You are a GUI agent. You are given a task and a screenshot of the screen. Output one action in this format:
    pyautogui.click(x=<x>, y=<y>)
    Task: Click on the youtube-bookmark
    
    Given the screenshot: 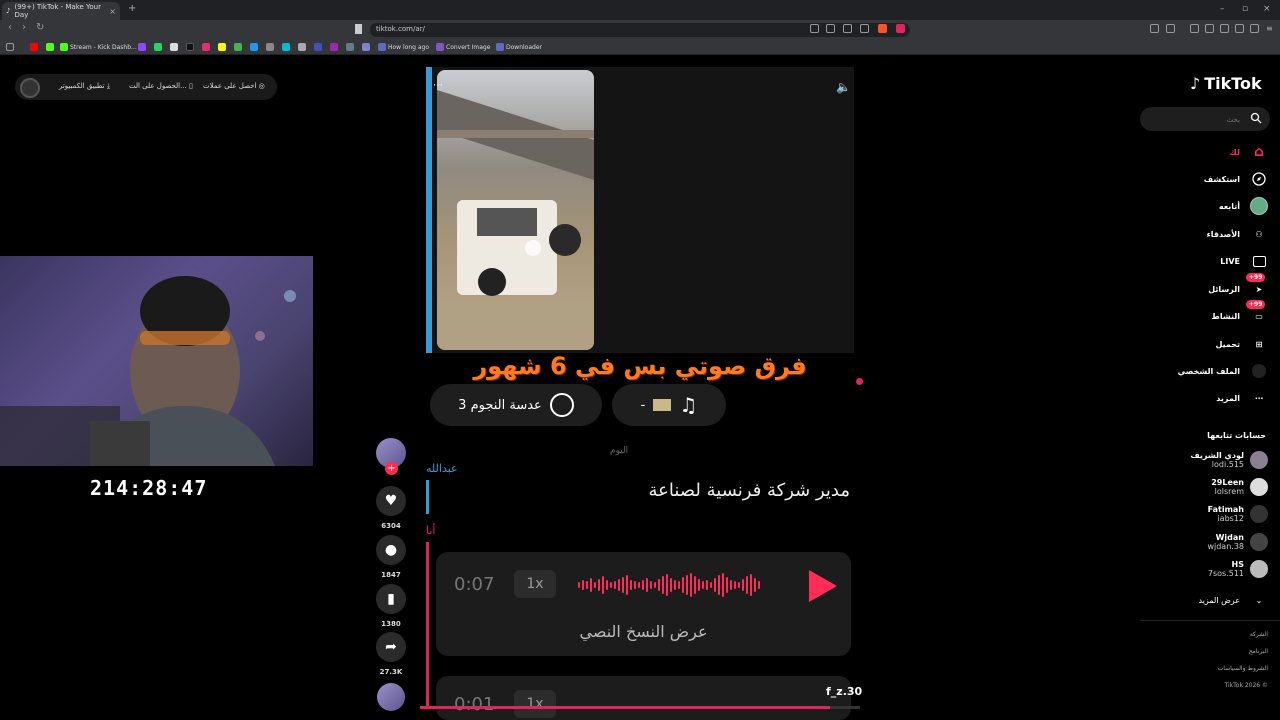 What is the action you would take?
    pyautogui.click(x=34, y=47)
    